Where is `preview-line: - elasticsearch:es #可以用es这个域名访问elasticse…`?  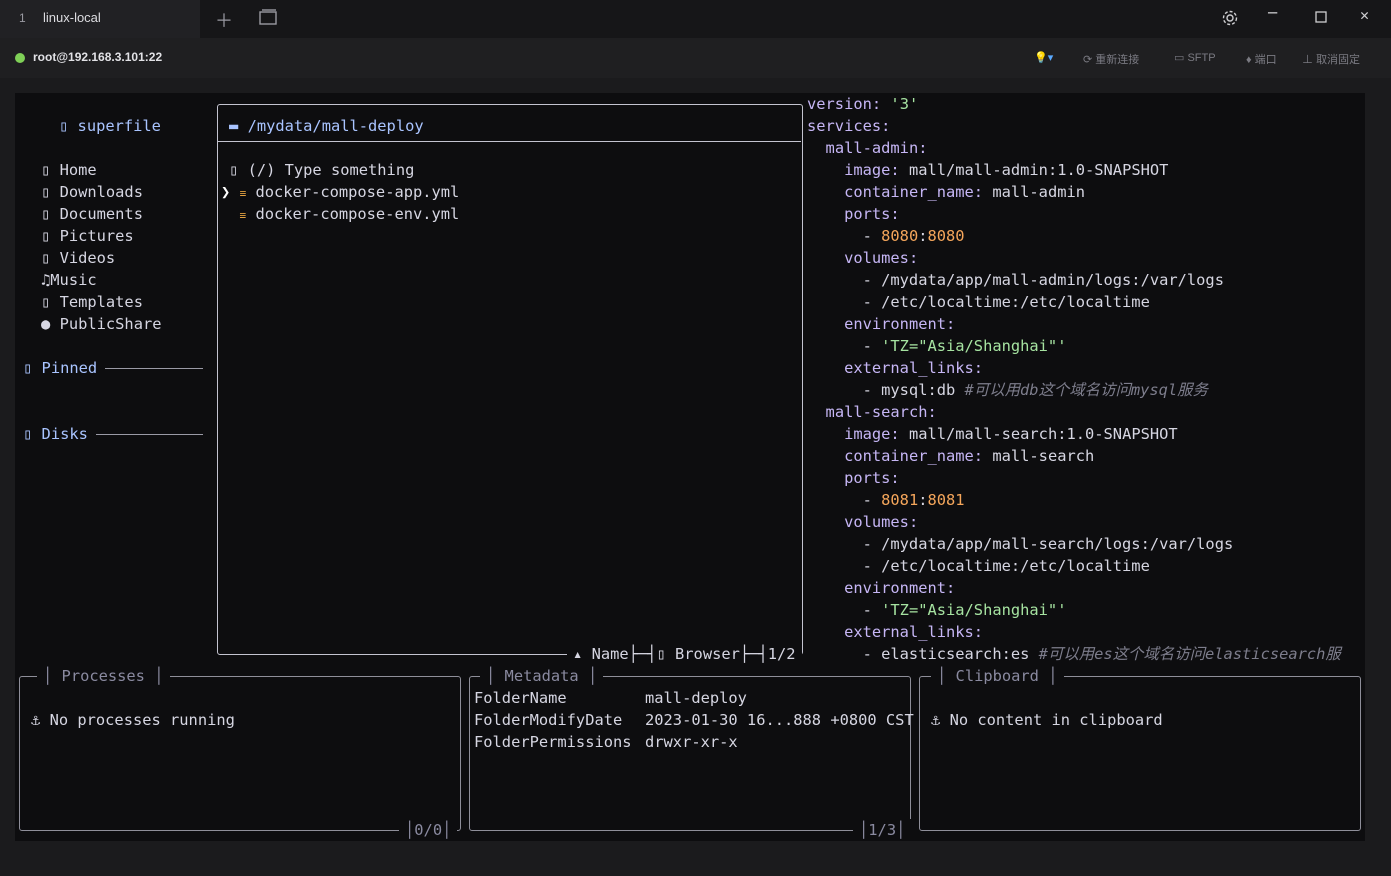 preview-line: - elasticsearch:es #可以用es这个域名访问elasticse… is located at coordinates (1074, 654).